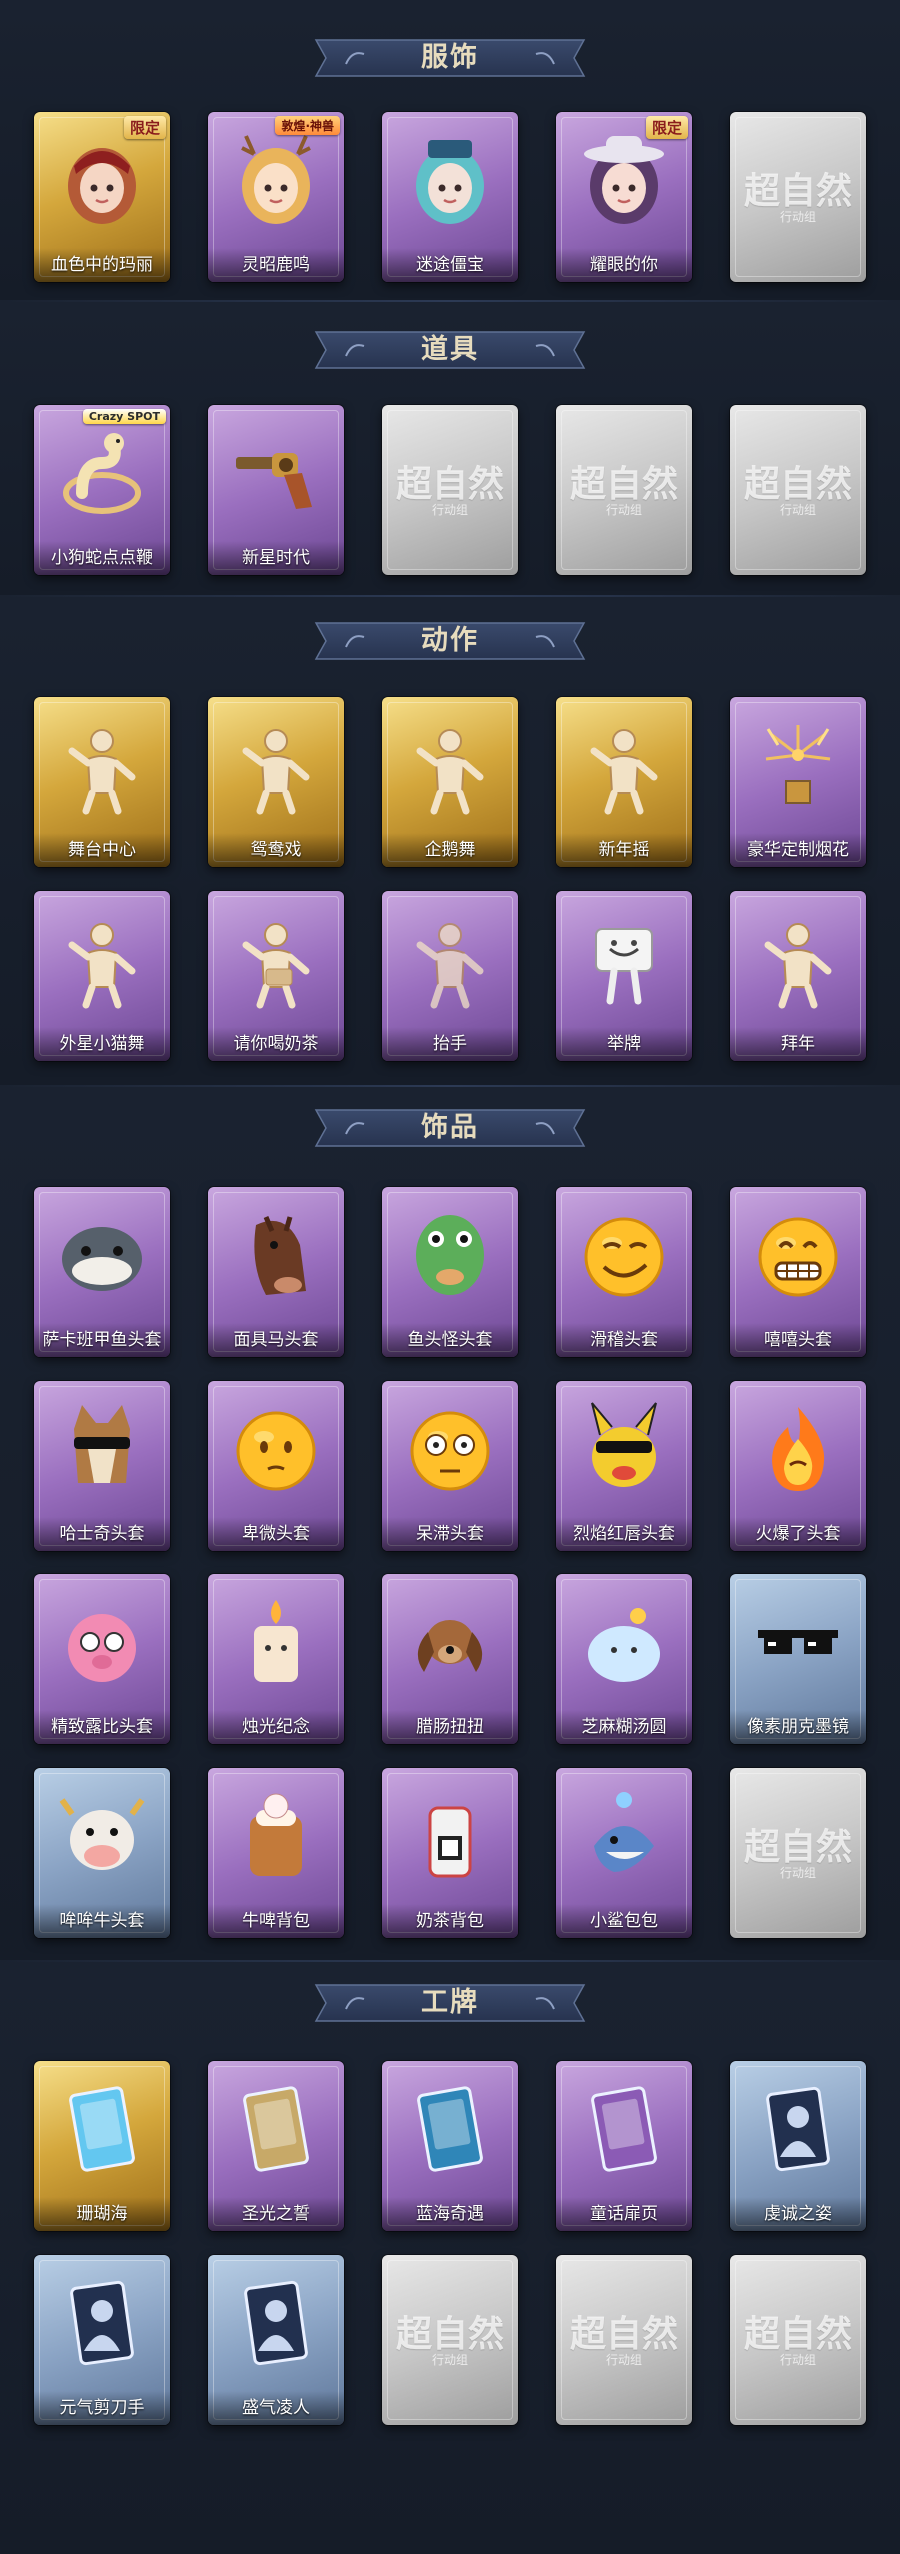 The image size is (900, 2554). Describe the element at coordinates (102, 473) in the screenshot. I see `snake-whip-icon` at that location.